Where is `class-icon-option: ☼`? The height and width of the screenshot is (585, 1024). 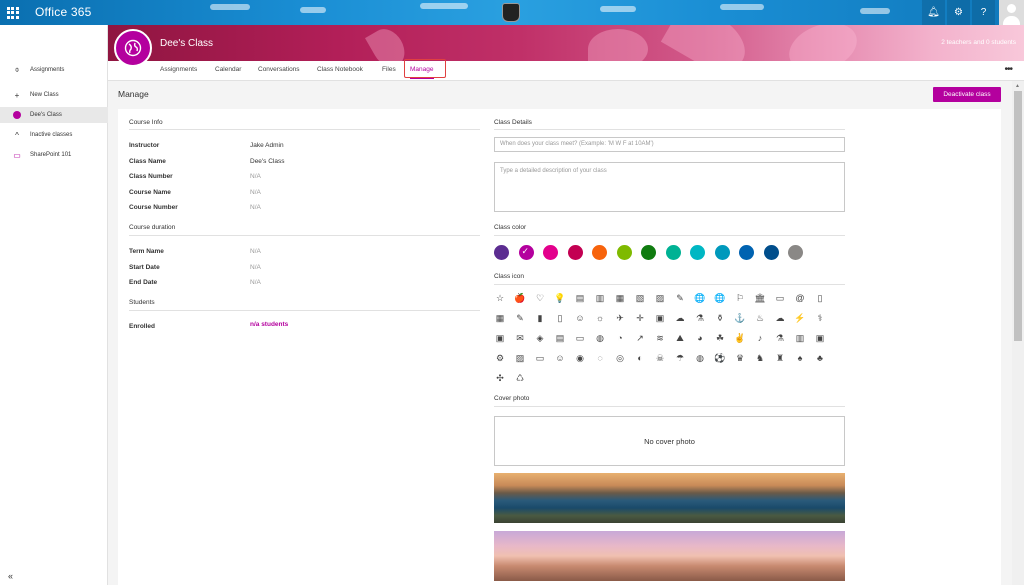
class-icon-option: ☼ is located at coordinates (600, 318).